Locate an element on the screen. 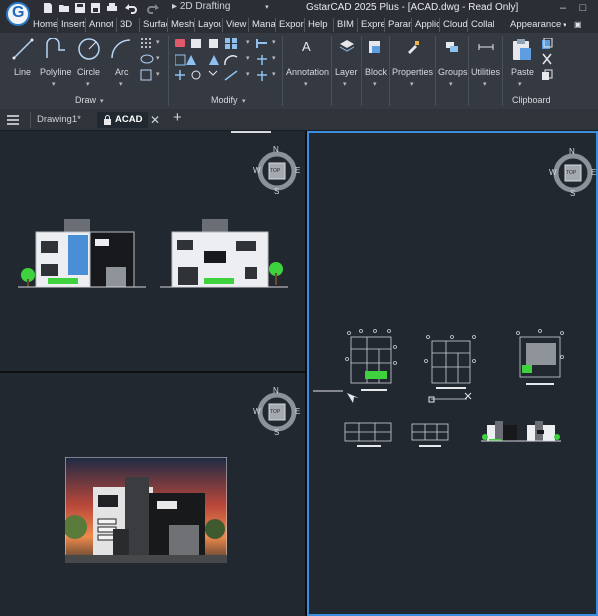  tab-3d: 3D is located at coordinates (126, 25).